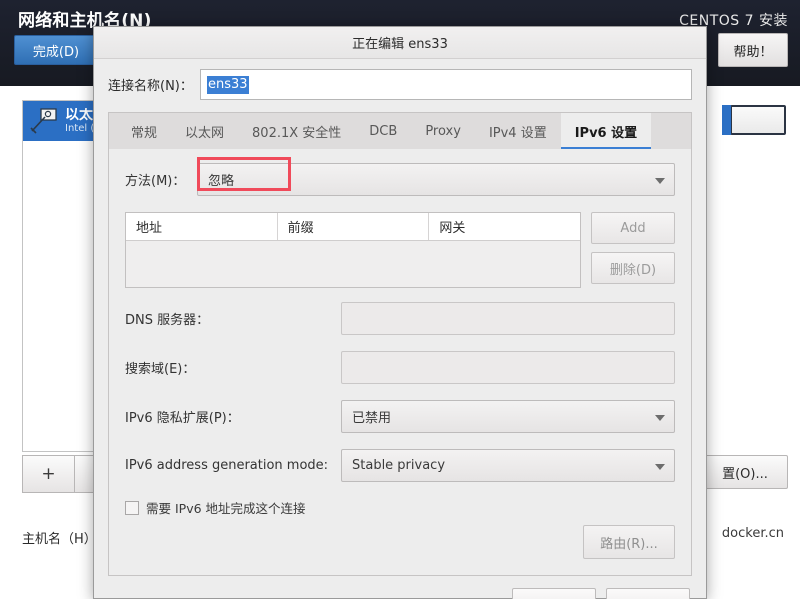 This screenshot has width=800, height=599. I want to click on dialog-footer: Cancel 保存(S), so click(400, 587).